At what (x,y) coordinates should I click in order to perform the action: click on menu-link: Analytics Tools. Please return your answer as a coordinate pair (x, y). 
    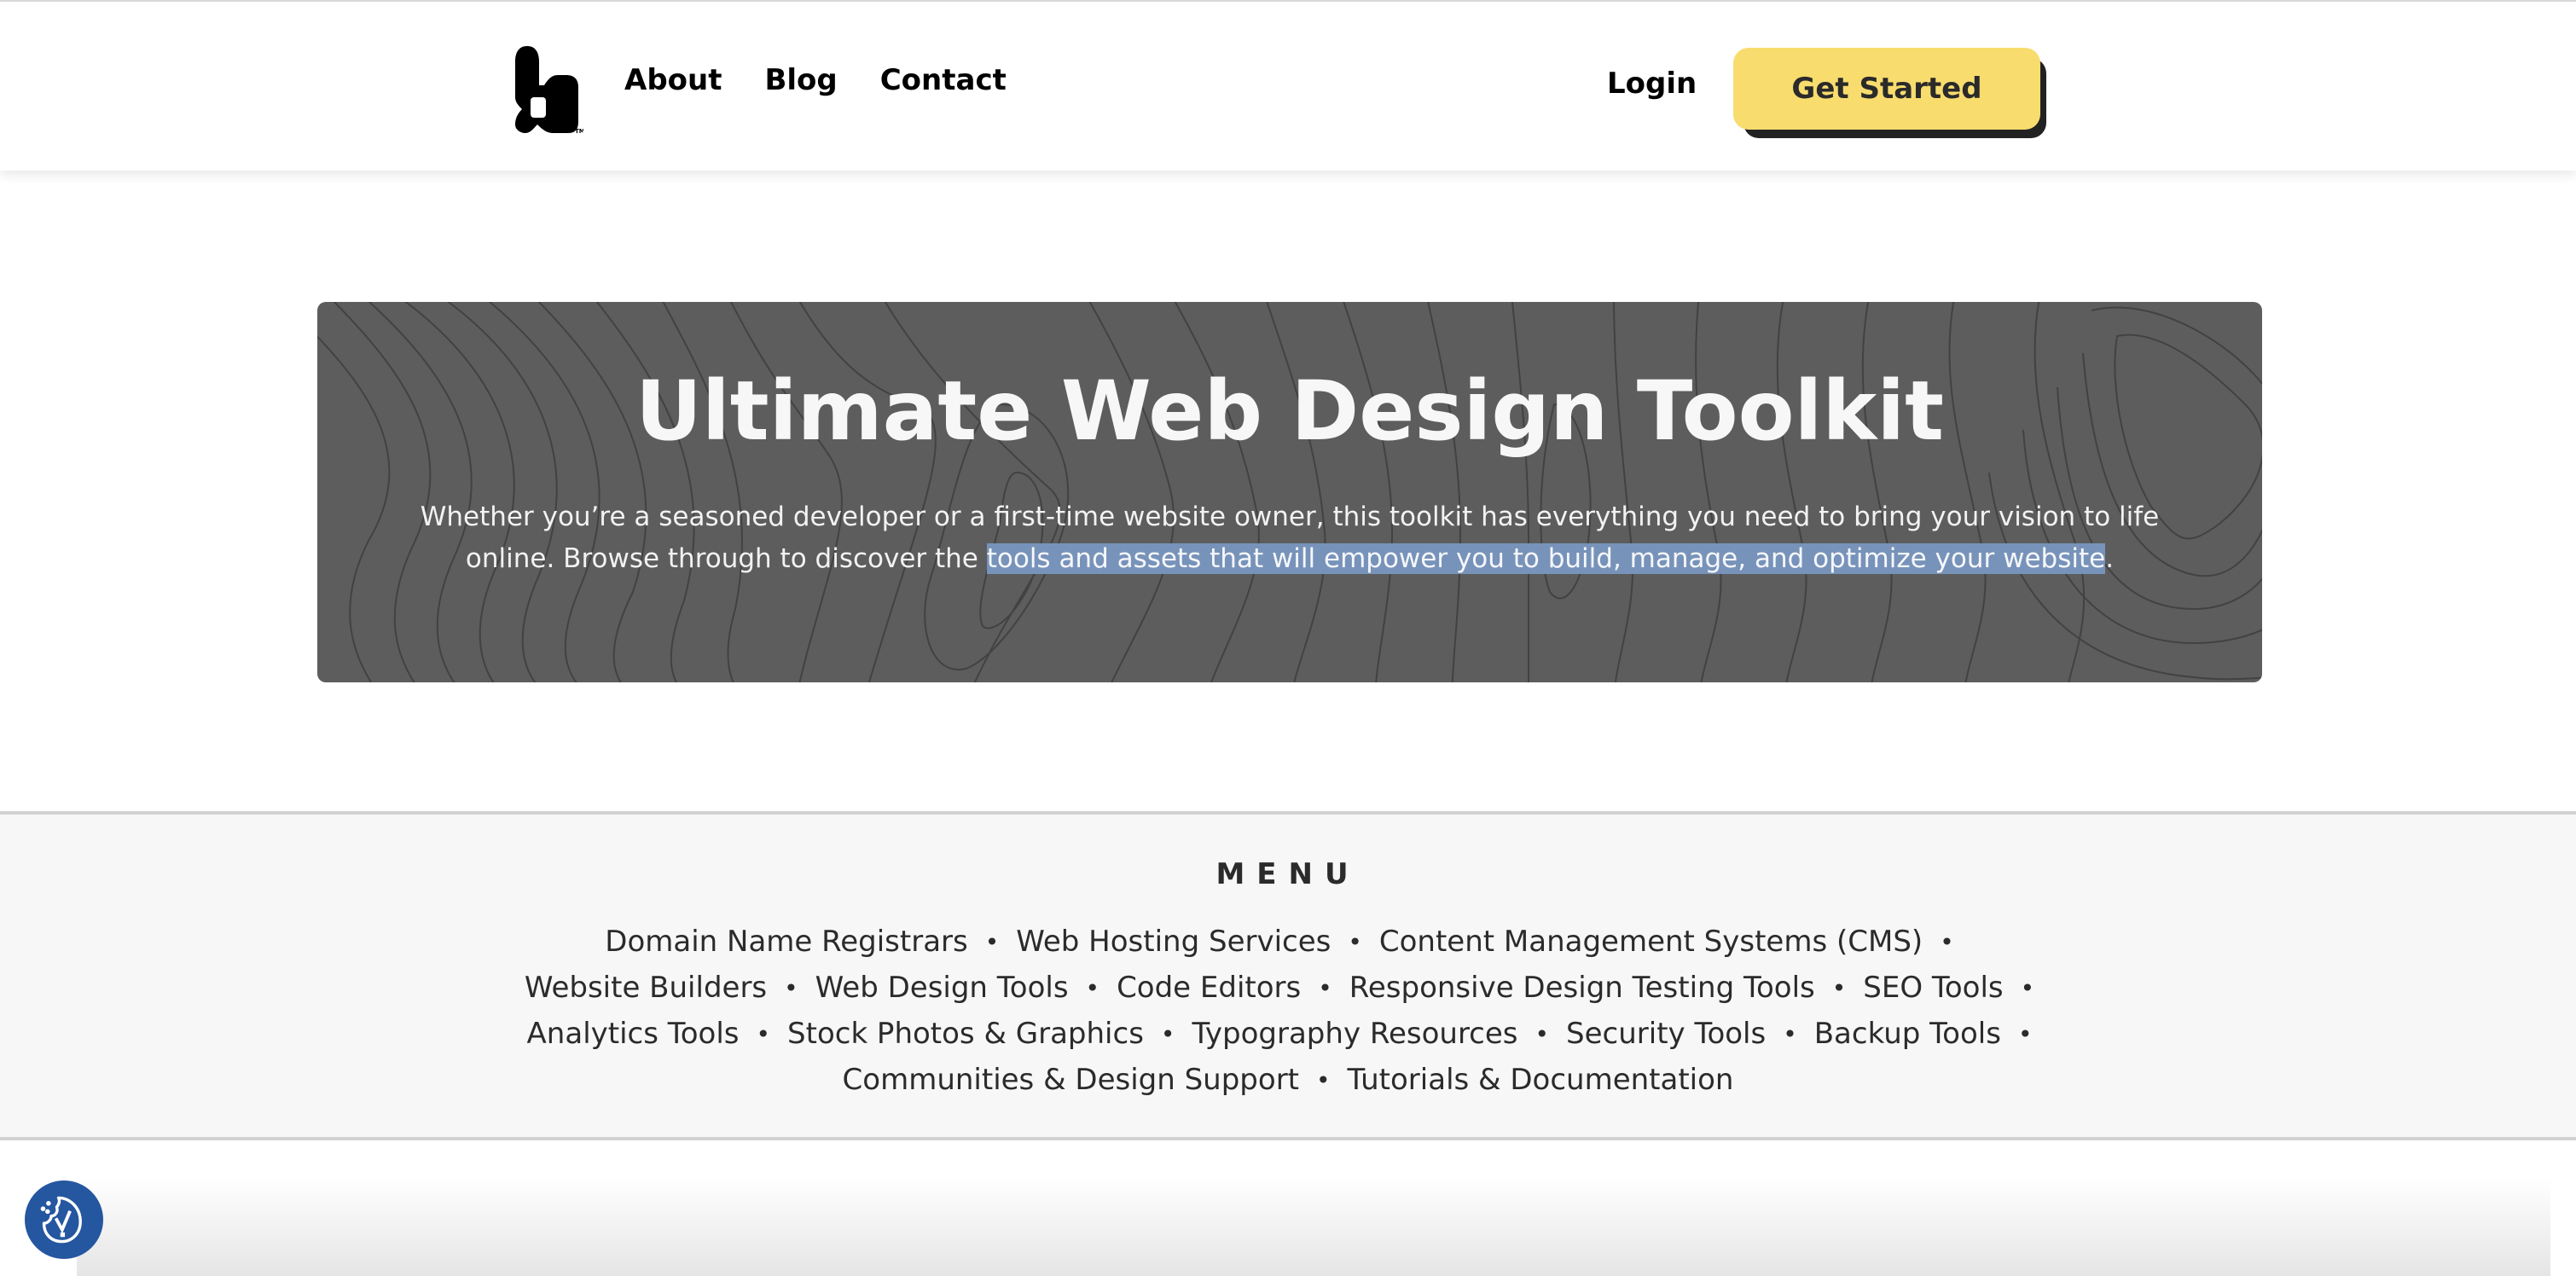
    Looking at the image, I should click on (633, 1034).